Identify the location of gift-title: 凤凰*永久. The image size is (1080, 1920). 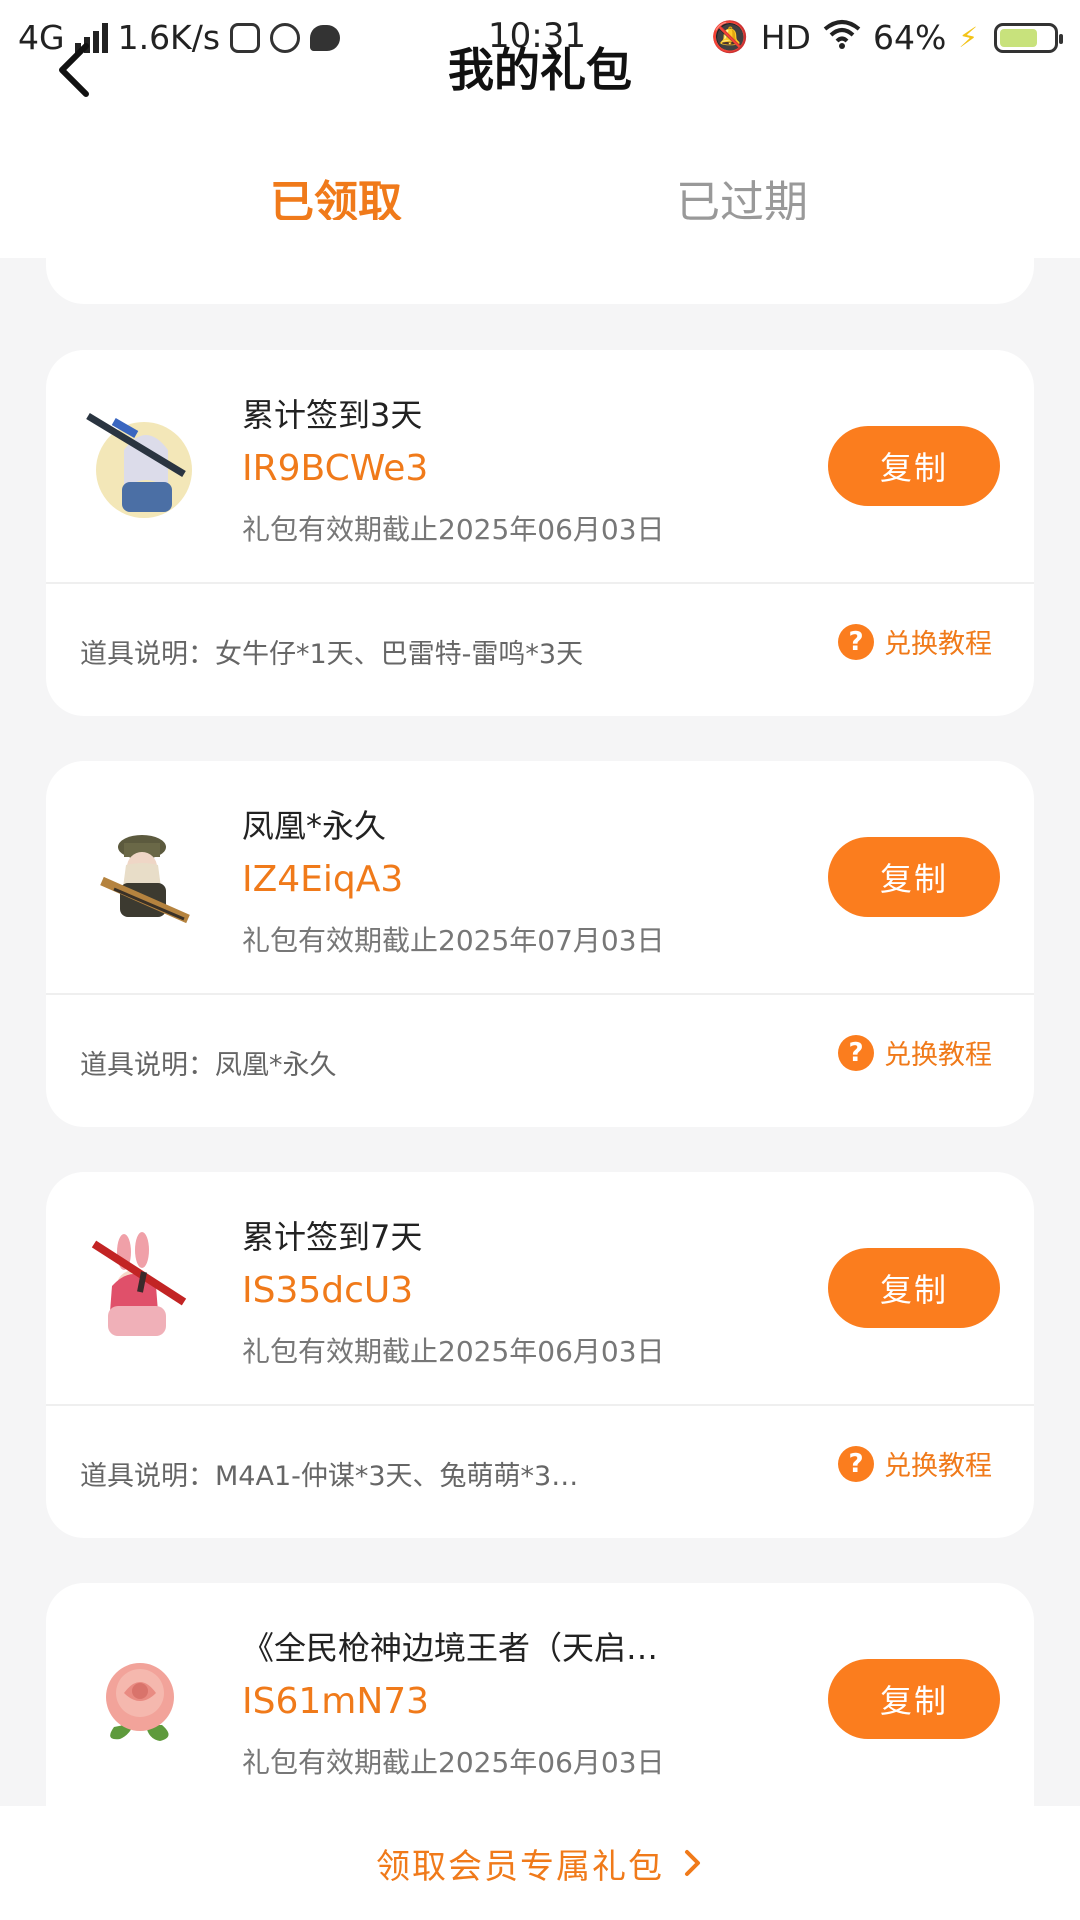
(314, 826).